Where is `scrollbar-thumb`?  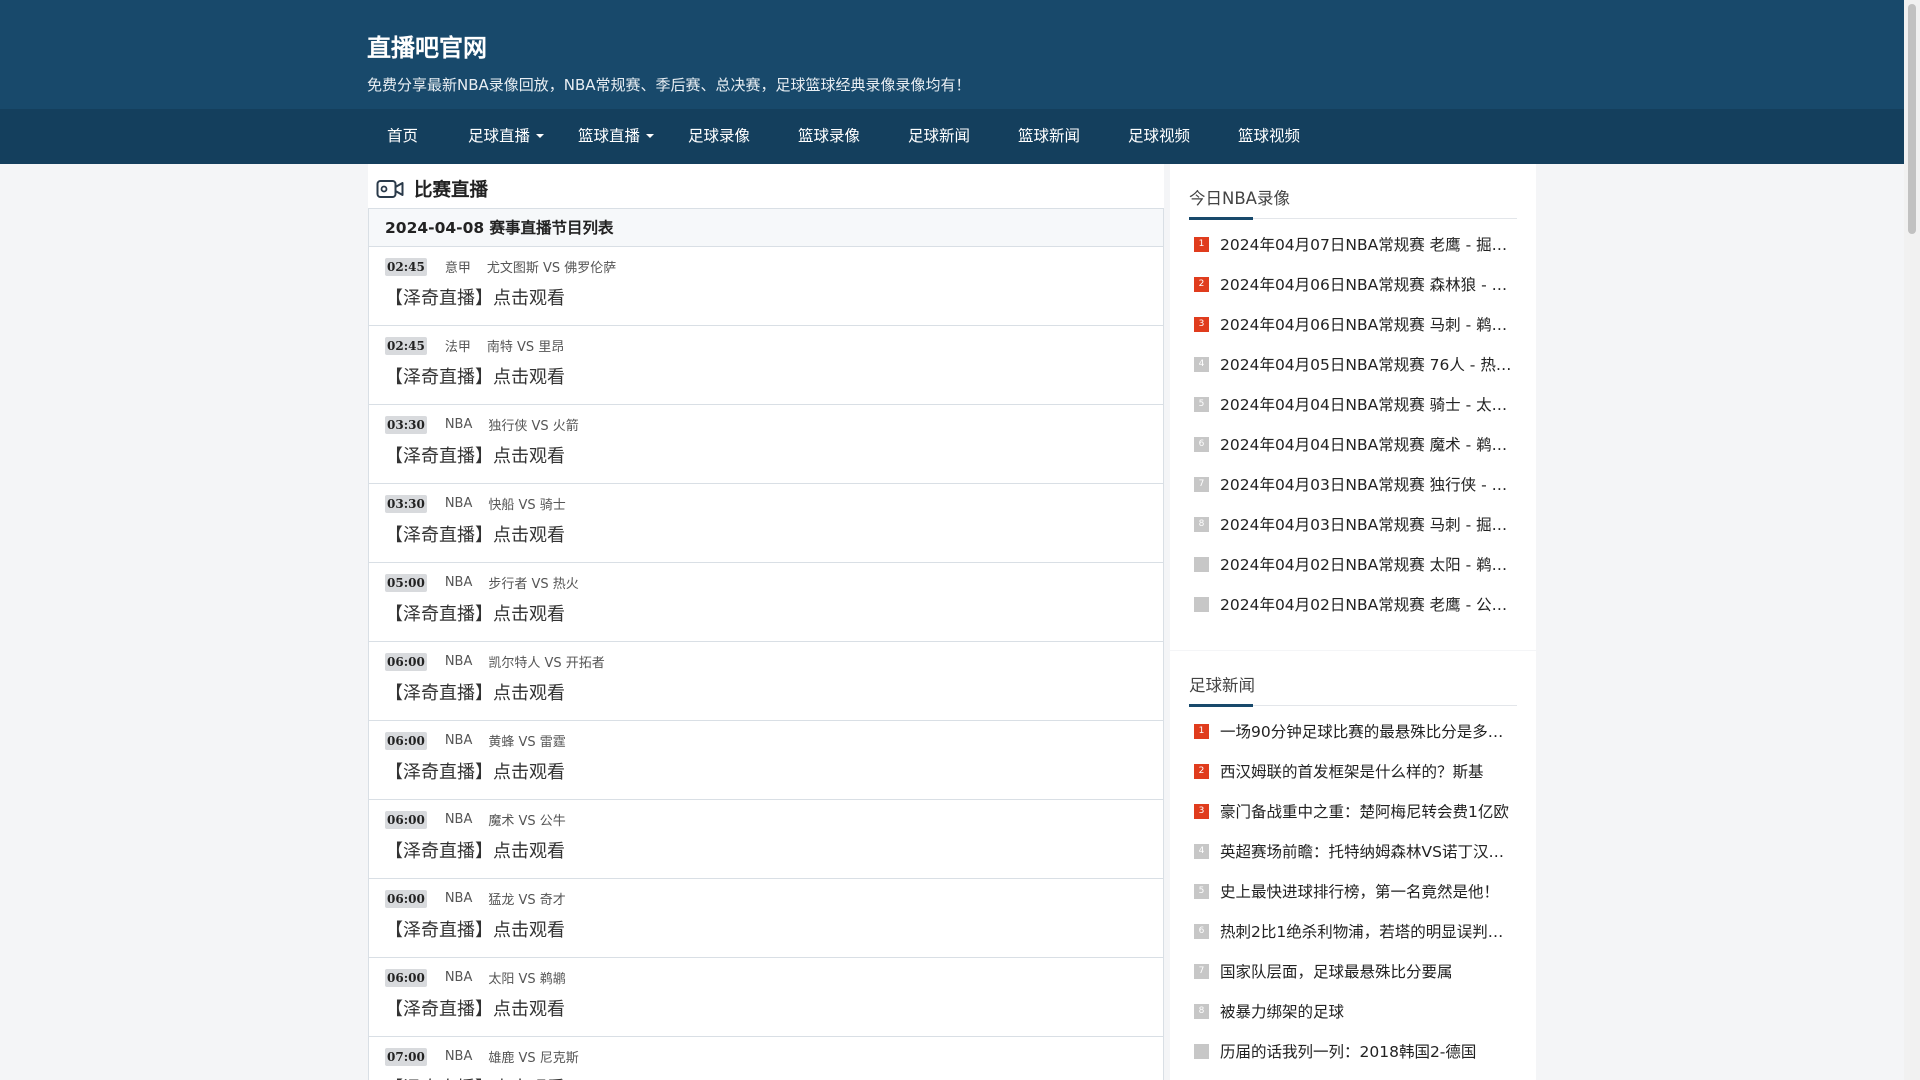
scrollbar-thumb is located at coordinates (1912, 119).